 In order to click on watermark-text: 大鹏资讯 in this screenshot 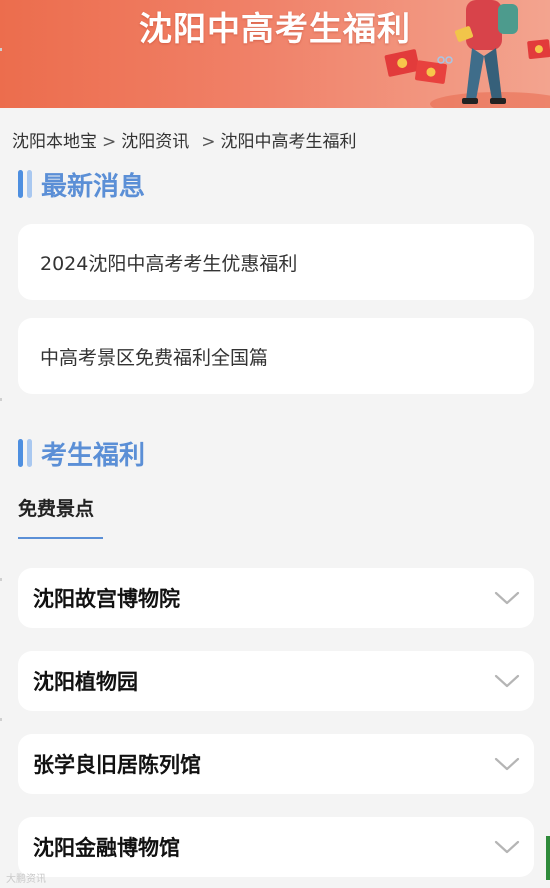, I will do `click(26, 879)`.